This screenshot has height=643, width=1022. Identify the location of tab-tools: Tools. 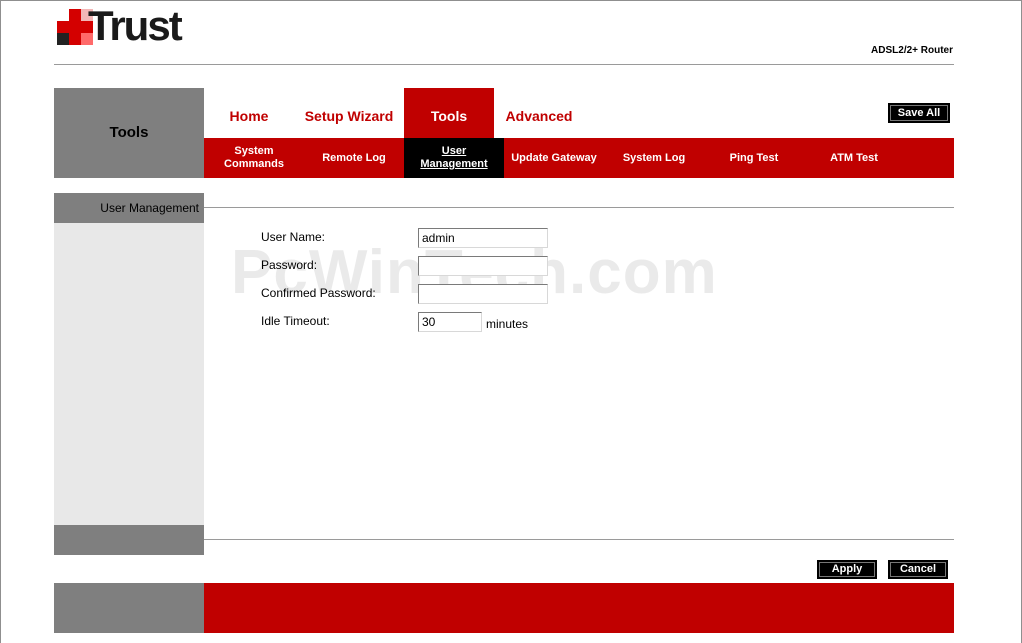
(449, 113).